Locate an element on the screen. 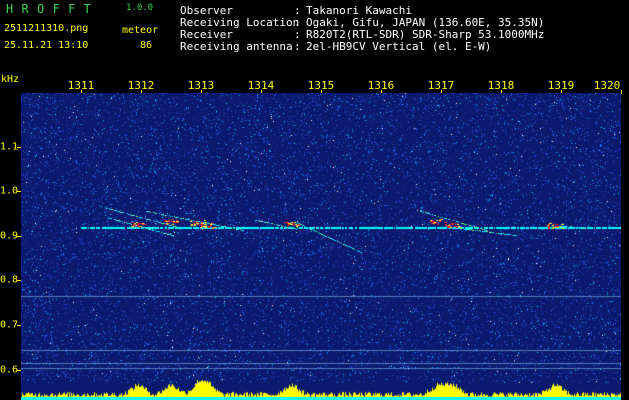 This screenshot has height=400, width=629. y-tick-label: 1.0 is located at coordinates (9, 191).